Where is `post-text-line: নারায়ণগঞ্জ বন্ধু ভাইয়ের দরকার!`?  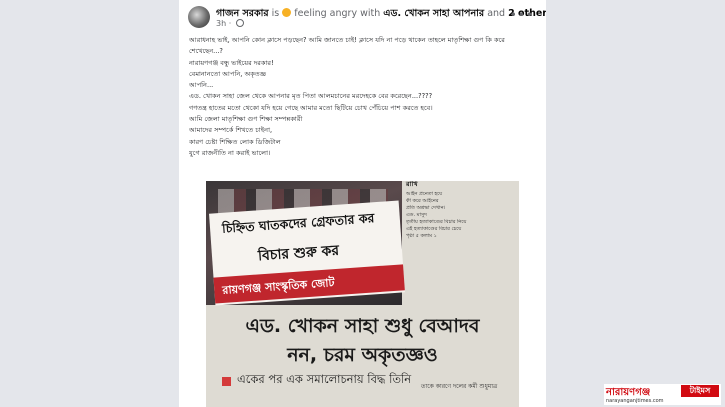
post-text-line: নারায়ণগঞ্জ বন্ধু ভাইয়ের দরকার! is located at coordinates (231, 62).